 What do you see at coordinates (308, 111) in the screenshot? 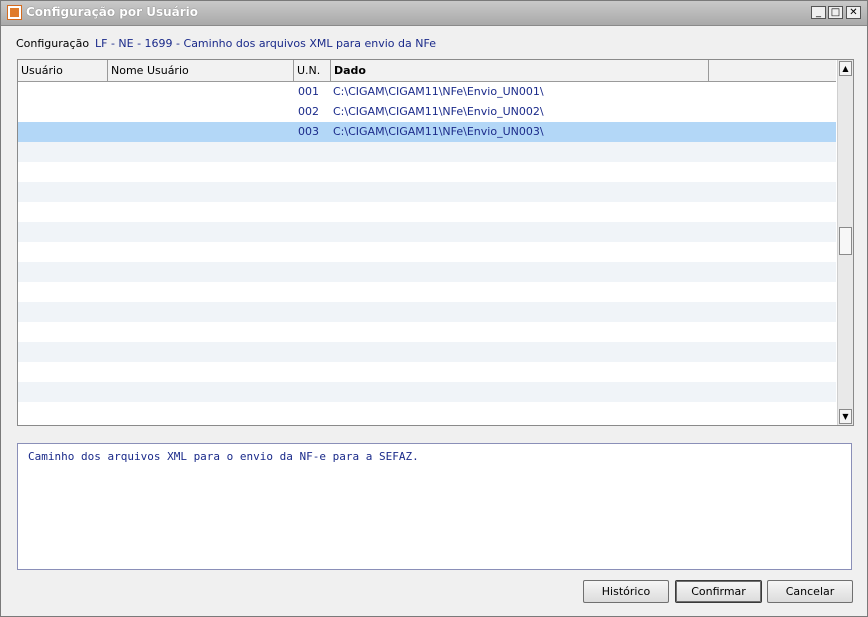
I see `cell-un: 002` at bounding box center [308, 111].